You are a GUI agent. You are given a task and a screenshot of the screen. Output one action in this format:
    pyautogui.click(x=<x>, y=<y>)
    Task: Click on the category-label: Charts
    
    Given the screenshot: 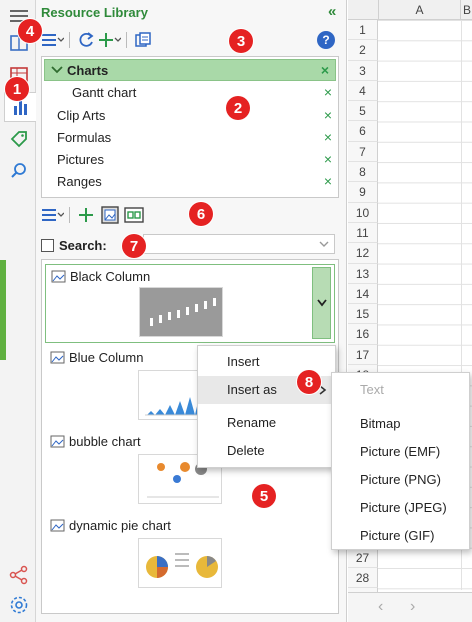 What is the action you would take?
    pyautogui.click(x=88, y=70)
    